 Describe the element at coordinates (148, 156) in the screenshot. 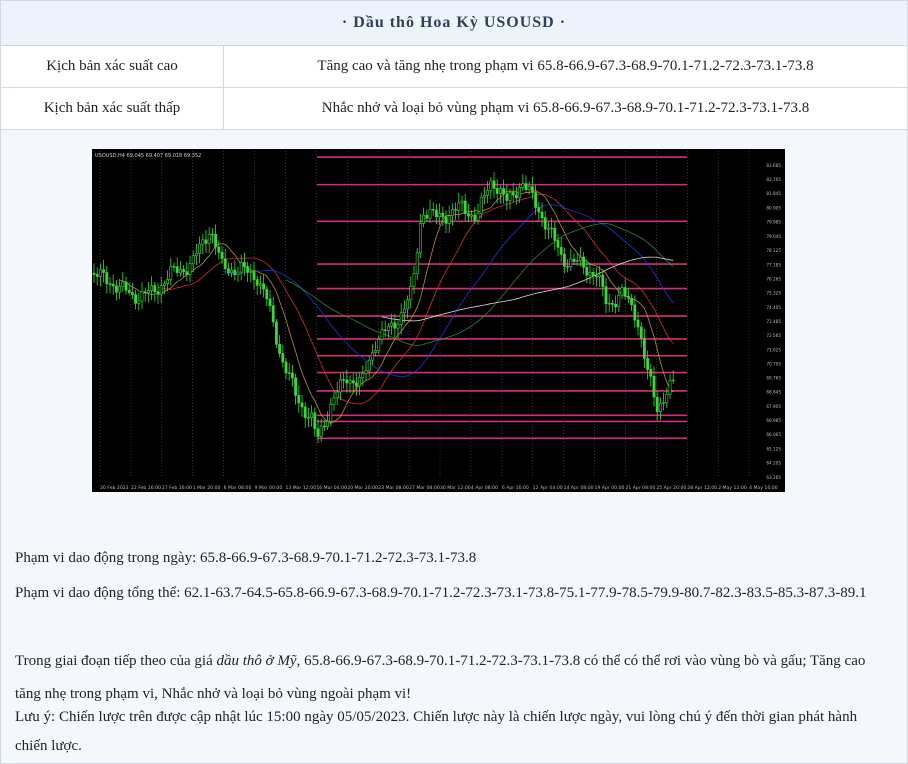

I see `chart-header: USOUSD,H4 69.045 69.407 69.018 69.352` at that location.